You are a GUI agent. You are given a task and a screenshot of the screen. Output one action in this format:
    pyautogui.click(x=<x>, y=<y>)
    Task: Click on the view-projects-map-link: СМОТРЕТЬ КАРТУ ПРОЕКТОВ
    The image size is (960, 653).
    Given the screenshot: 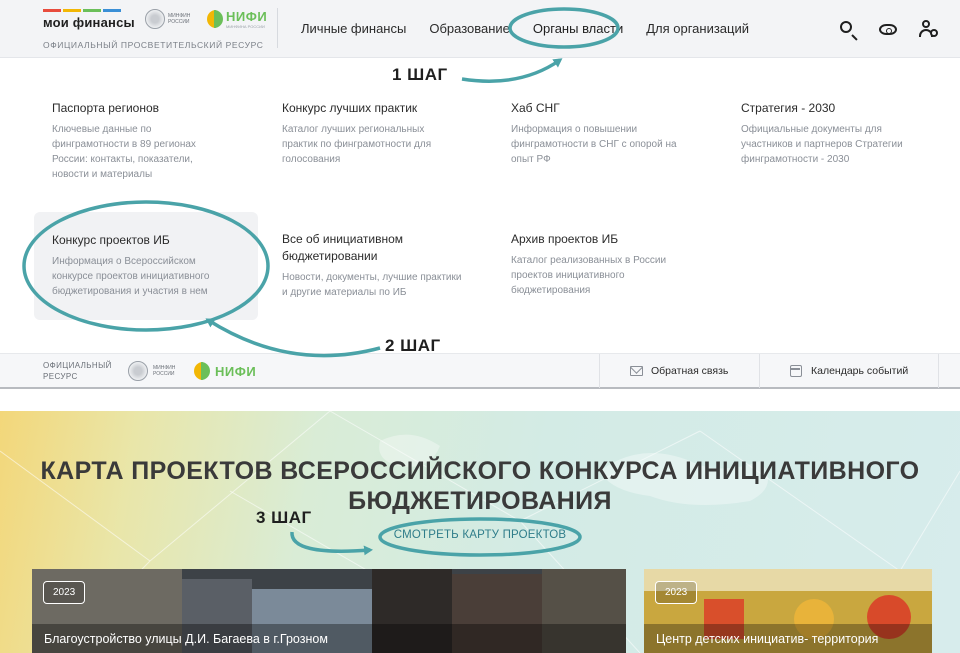 What is the action you would take?
    pyautogui.click(x=480, y=535)
    